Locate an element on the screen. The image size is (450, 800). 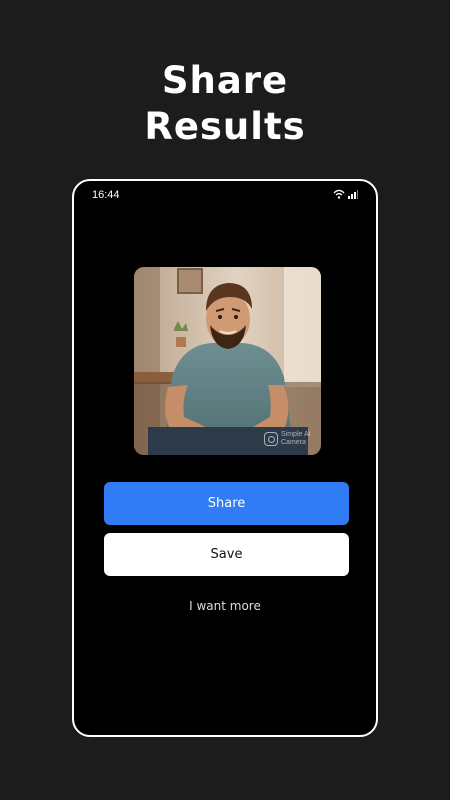
watermark: Simple AI Camera is located at coordinates (289, 439).